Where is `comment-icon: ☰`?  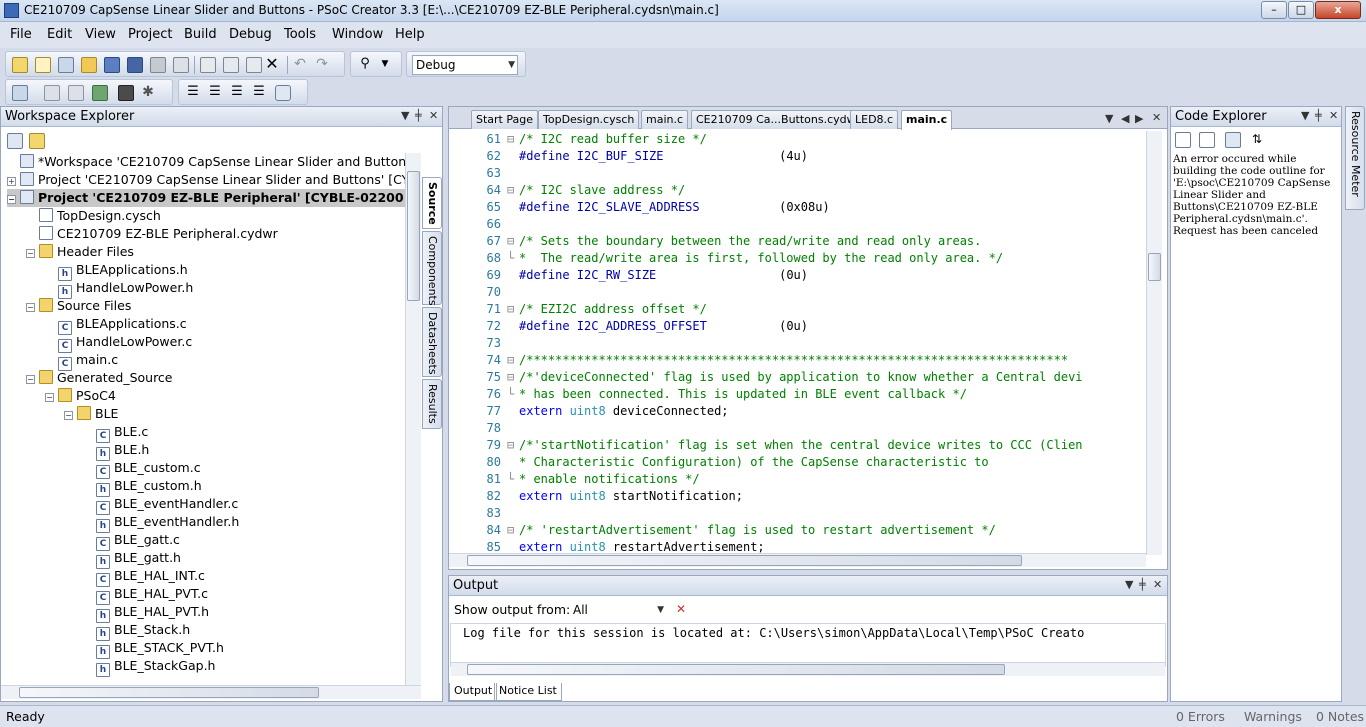
comment-icon: ☰ is located at coordinates (237, 93).